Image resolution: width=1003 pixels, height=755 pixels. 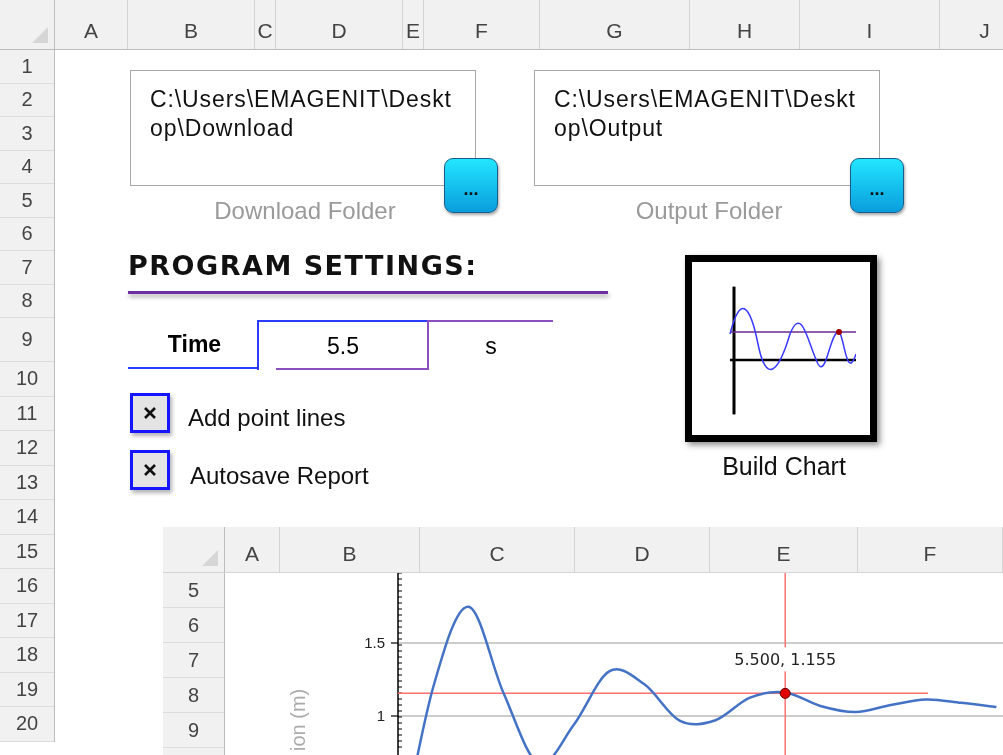 What do you see at coordinates (709, 211) in the screenshot?
I see `folder-caption: Output Folder` at bounding box center [709, 211].